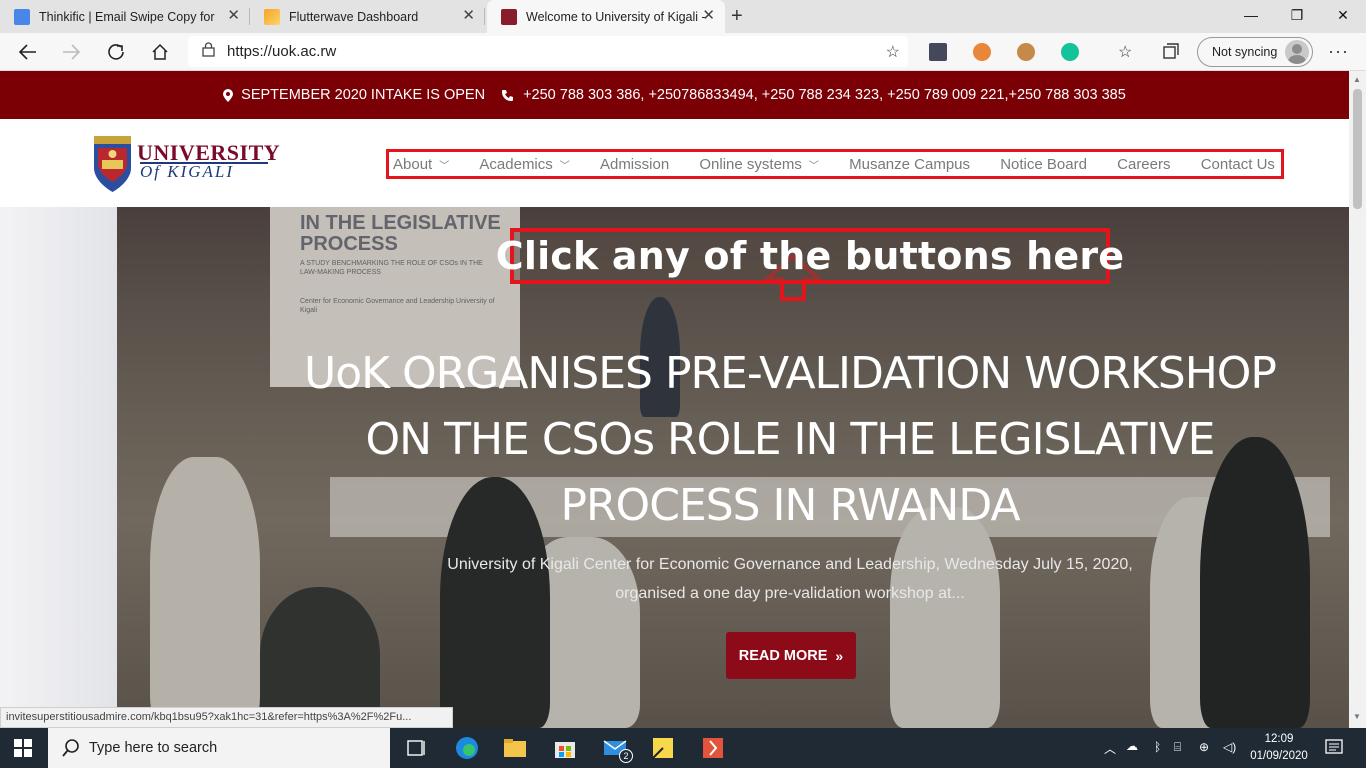 The height and width of the screenshot is (768, 1366). I want to click on profile-sync-button: Not syncing, so click(1255, 52).